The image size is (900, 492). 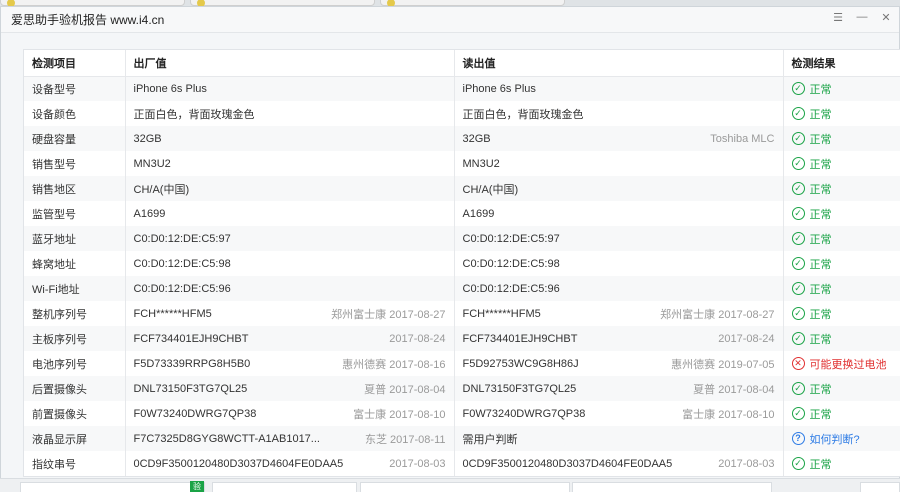 What do you see at coordinates (191, 338) in the screenshot?
I see `factory-value: FCF734401EJH9CHBT` at bounding box center [191, 338].